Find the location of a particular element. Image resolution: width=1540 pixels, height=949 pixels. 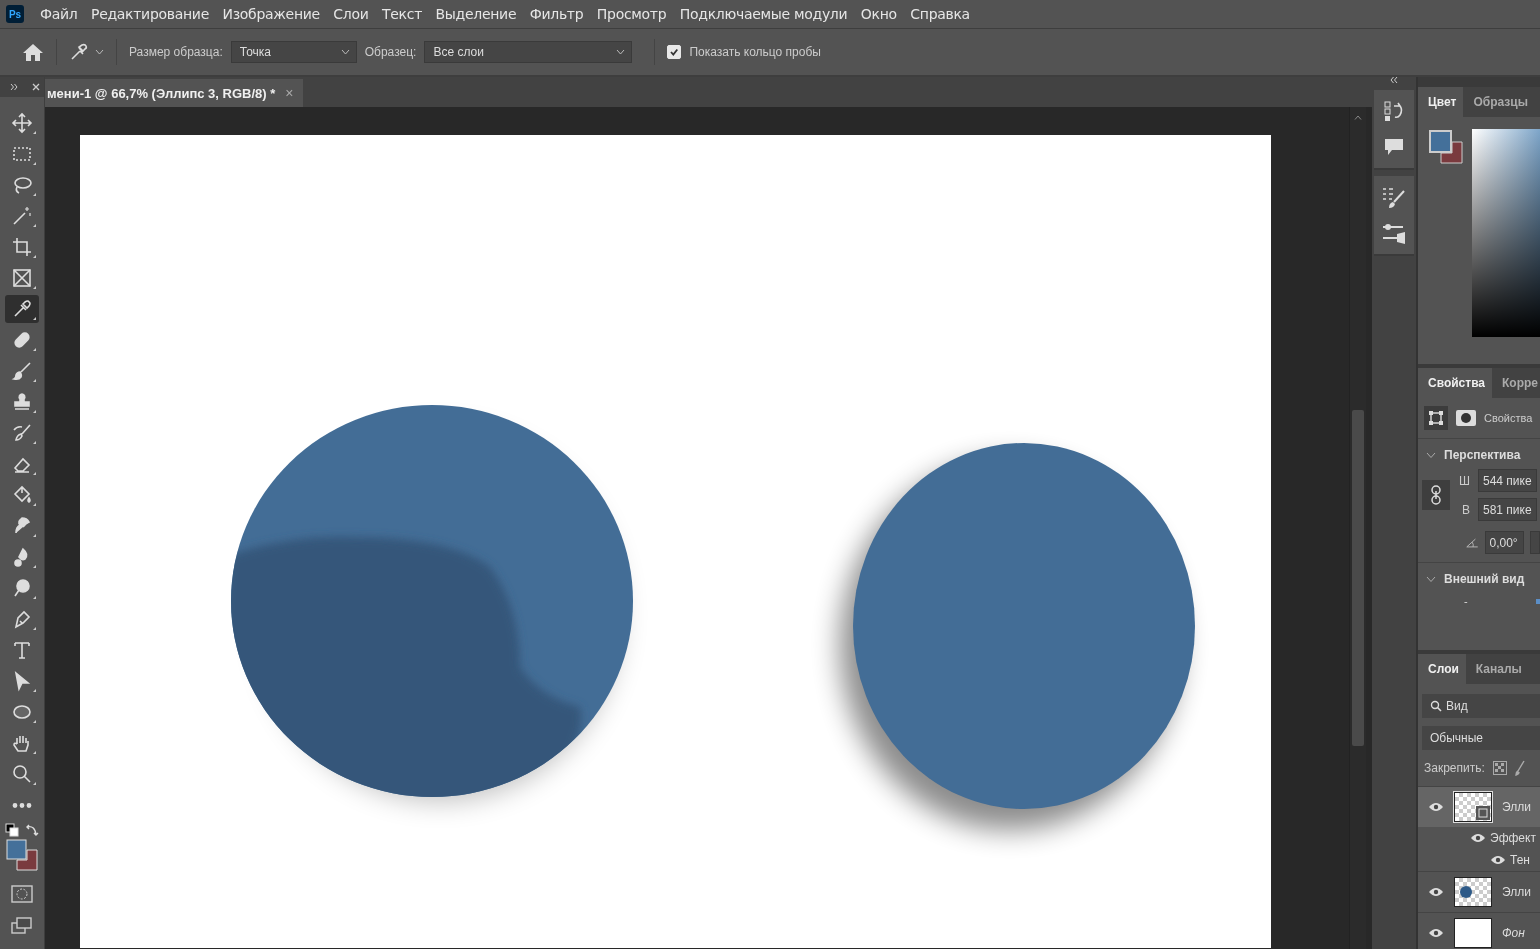

layer-row: Фон is located at coordinates (1479, 930).